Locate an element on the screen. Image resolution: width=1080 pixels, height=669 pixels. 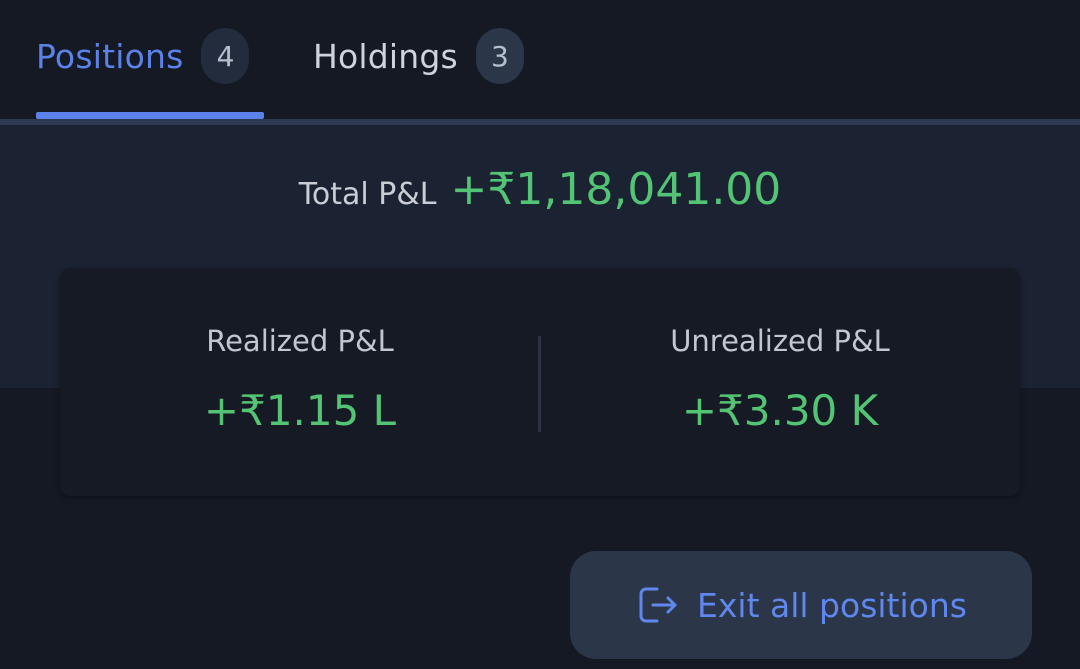
total-pnl-label: Total P&L is located at coordinates (367, 194).